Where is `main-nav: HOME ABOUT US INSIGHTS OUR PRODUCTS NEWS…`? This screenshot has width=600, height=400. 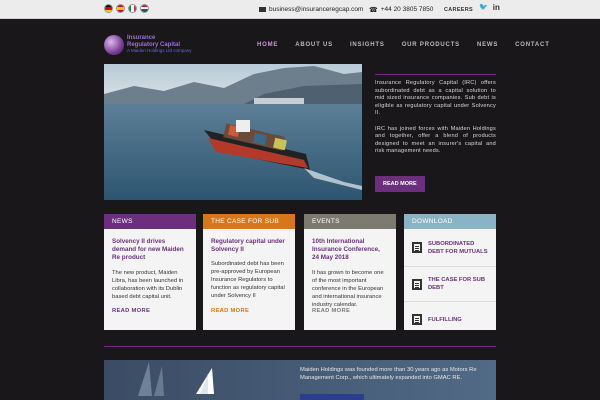 main-nav: HOME ABOUT US INSIGHTS OUR PRODUCTS NEWS… is located at coordinates (403, 45).